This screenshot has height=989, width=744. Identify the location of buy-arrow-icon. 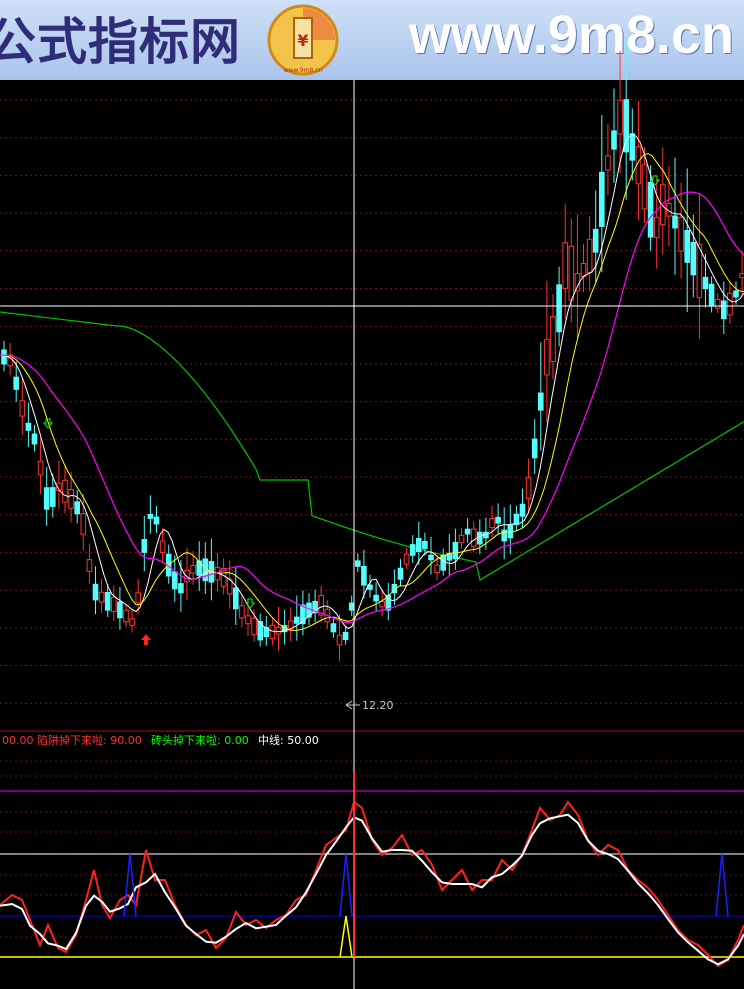
(146, 639).